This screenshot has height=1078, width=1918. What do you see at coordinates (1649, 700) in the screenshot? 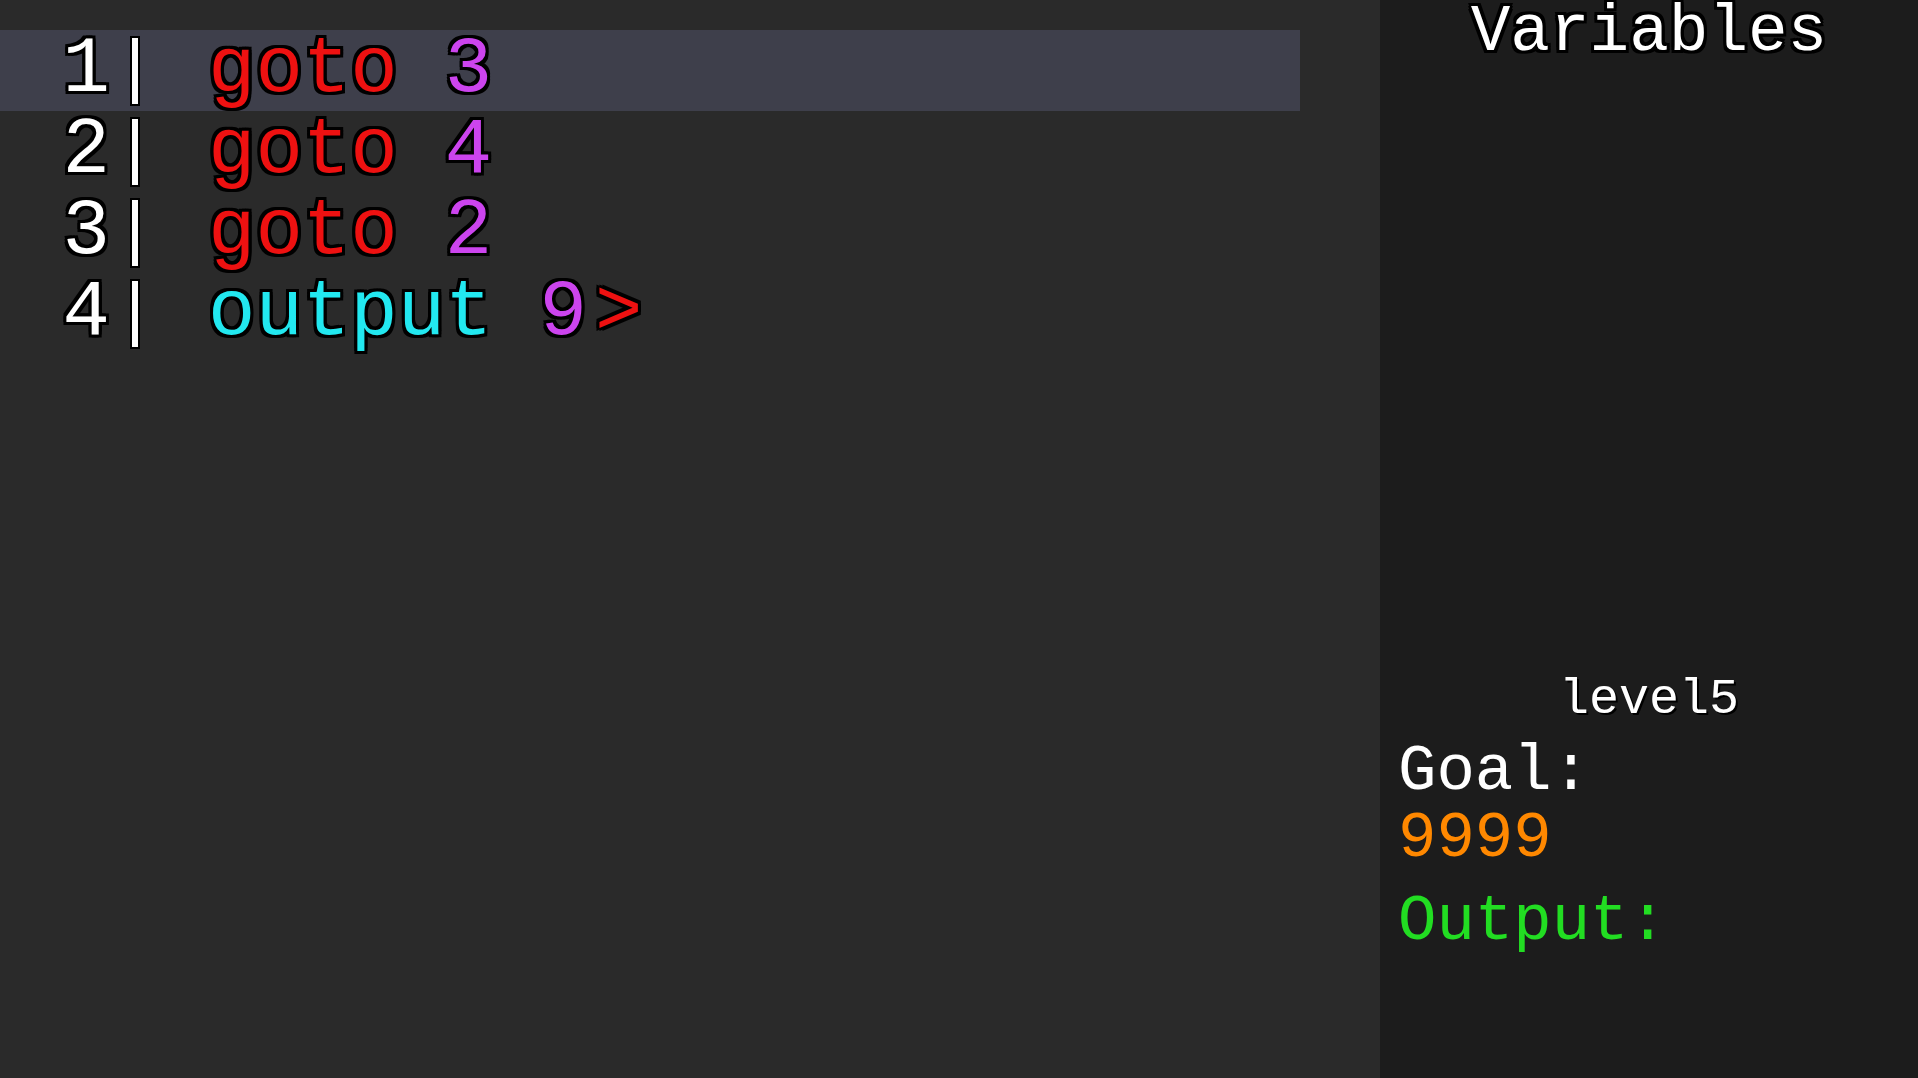
I see `level-name: level5` at bounding box center [1649, 700].